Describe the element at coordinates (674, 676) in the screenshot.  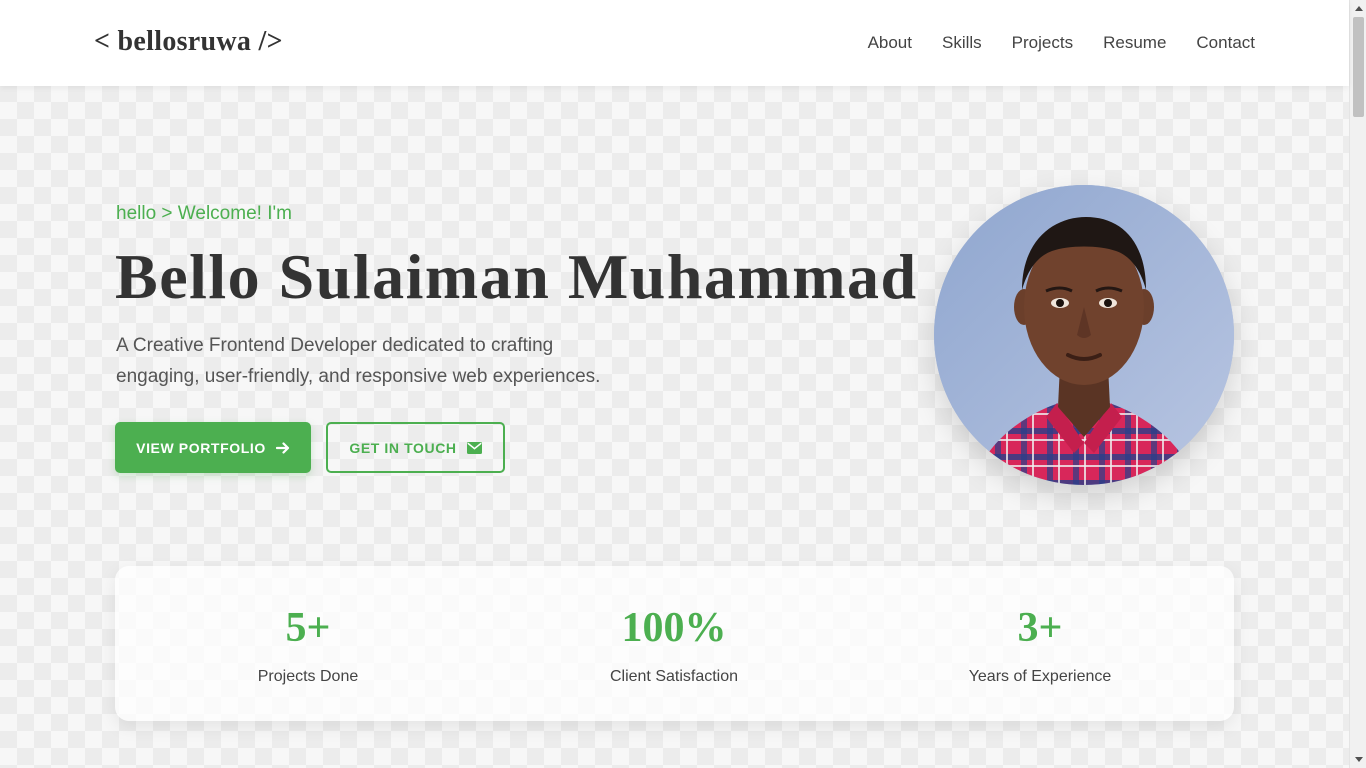
I see `stat-label: Client Satisfaction` at that location.